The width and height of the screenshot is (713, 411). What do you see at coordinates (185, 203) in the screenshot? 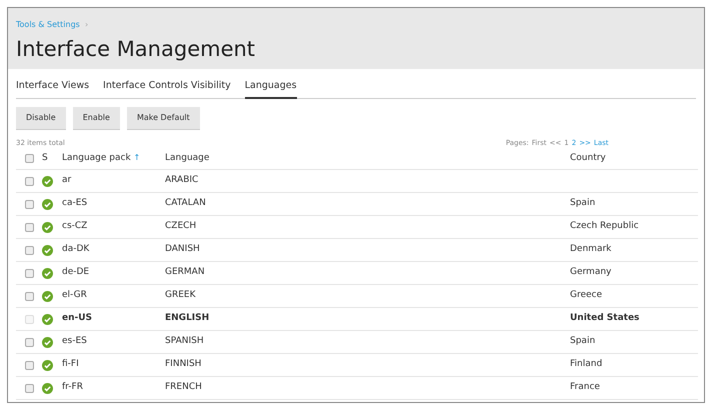
I see `table-cell: CATALAN` at bounding box center [185, 203].